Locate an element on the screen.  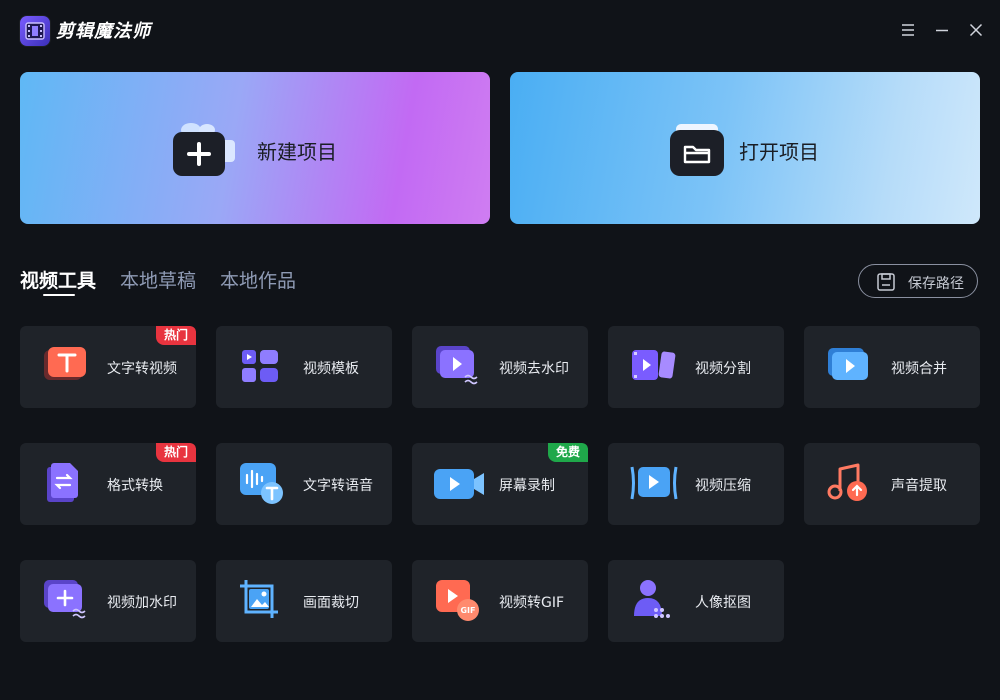
tool-label: 声音提取 is located at coordinates (919, 486).